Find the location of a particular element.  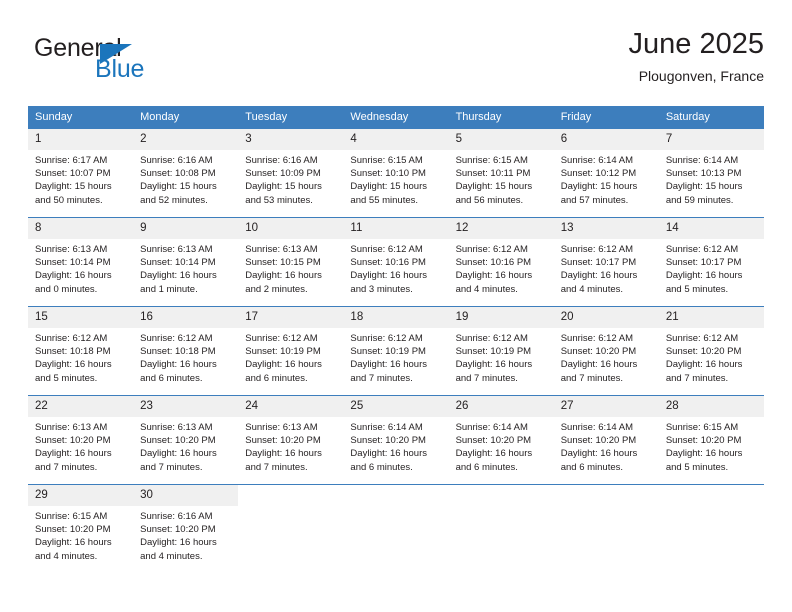

sunset-text: Sunset: 10:18 PM is located at coordinates (73, 352).